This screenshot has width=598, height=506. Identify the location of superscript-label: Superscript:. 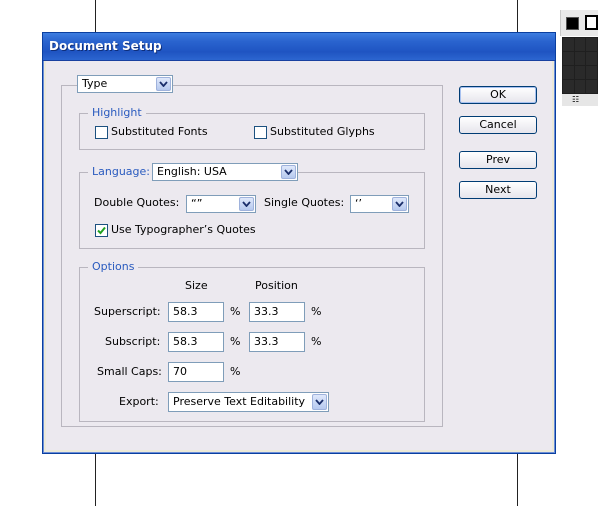
(127, 311).